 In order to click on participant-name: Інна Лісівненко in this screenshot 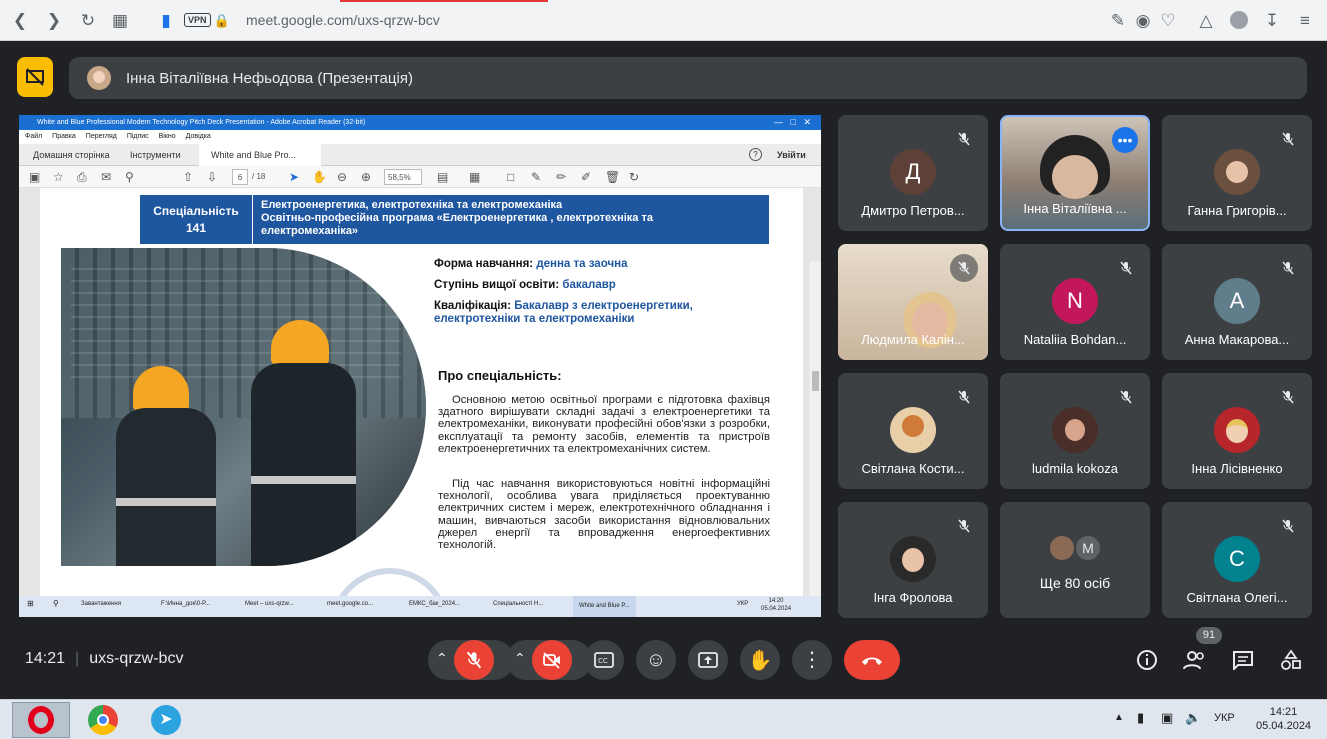, I will do `click(1237, 468)`.